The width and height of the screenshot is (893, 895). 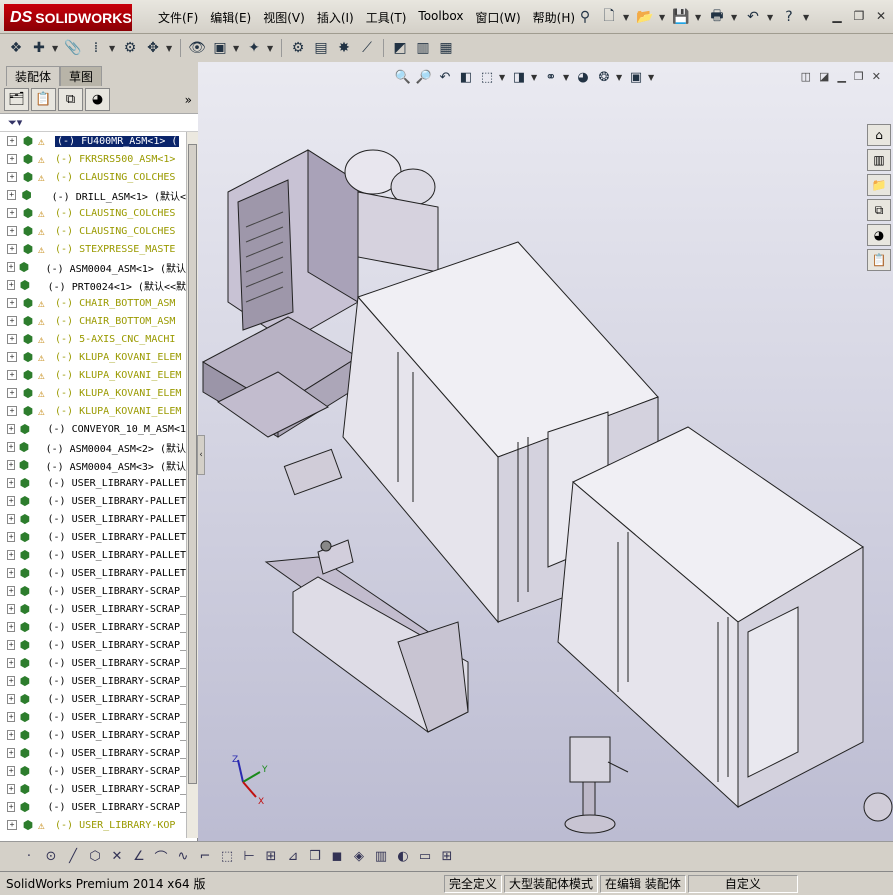 What do you see at coordinates (879, 185) in the screenshot?
I see `file-explorer-icon: 📁` at bounding box center [879, 185].